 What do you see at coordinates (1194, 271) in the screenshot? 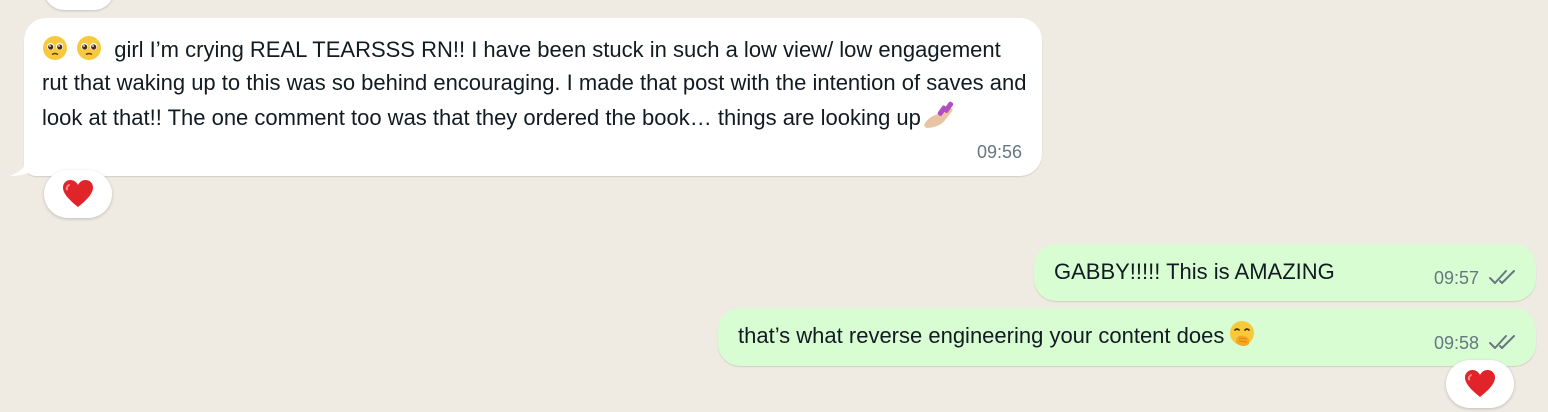
I see `message-text: GABBY!!!!! This is AMAZING` at bounding box center [1194, 271].